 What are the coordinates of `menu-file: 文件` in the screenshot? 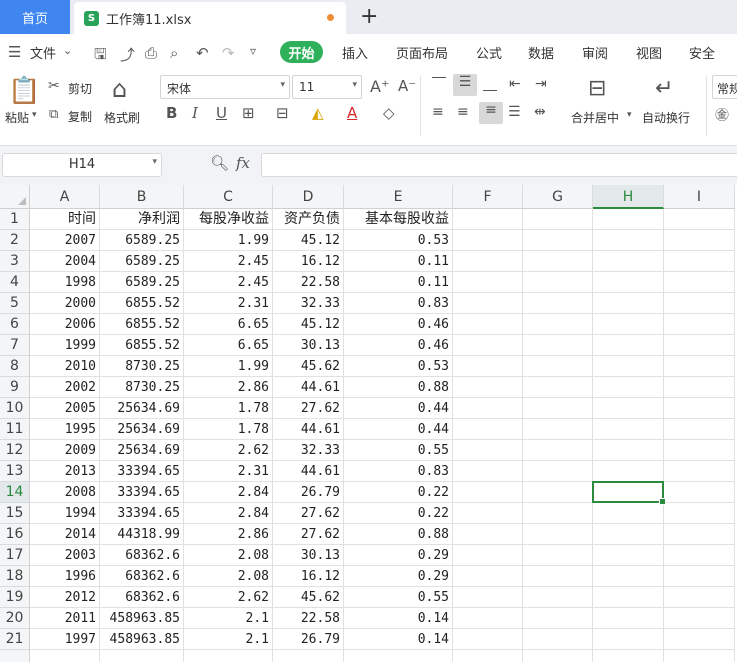 It's located at (43, 52).